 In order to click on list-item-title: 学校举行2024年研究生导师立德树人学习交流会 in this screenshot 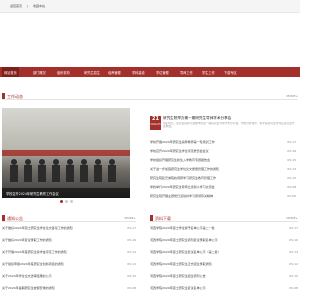, I will do `click(210, 187)`.